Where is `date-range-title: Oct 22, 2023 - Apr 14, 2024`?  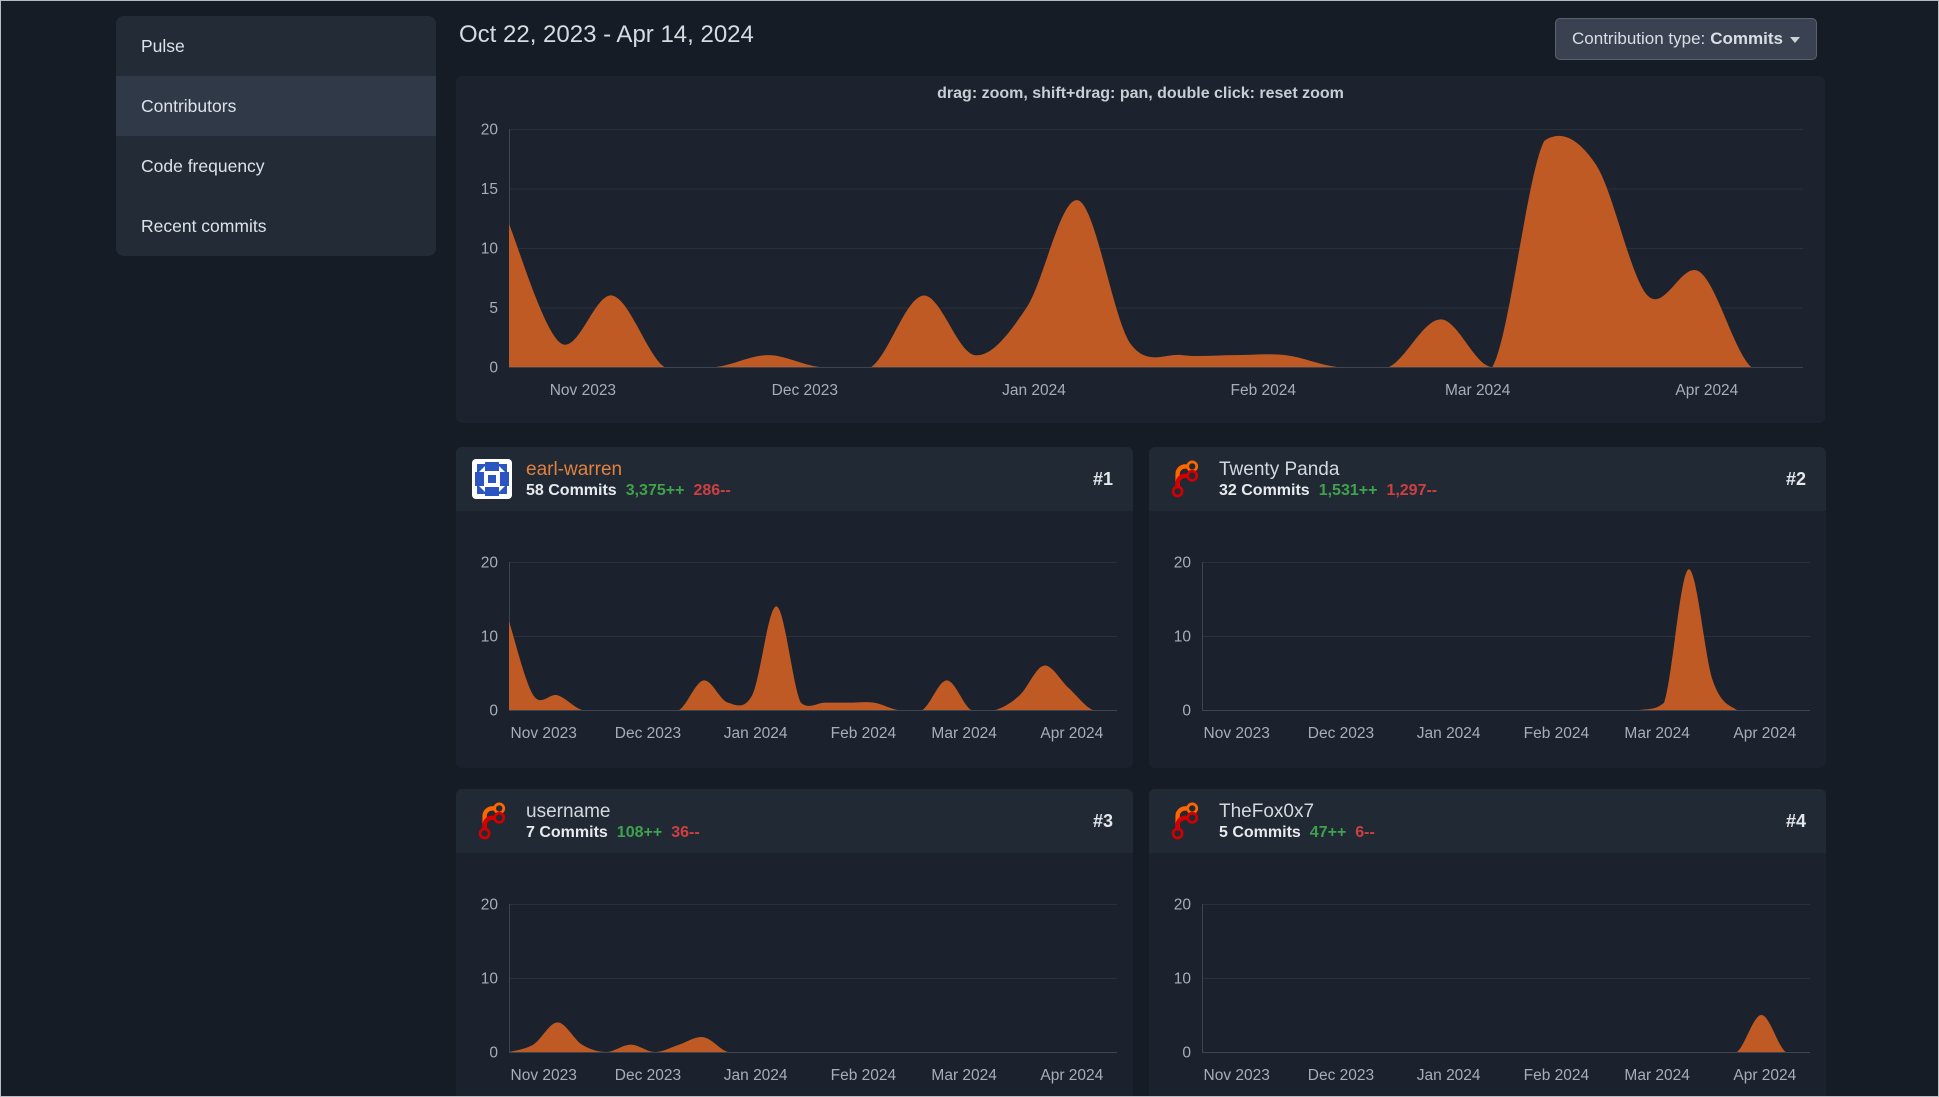 date-range-title: Oct 22, 2023 - Apr 14, 2024 is located at coordinates (606, 34).